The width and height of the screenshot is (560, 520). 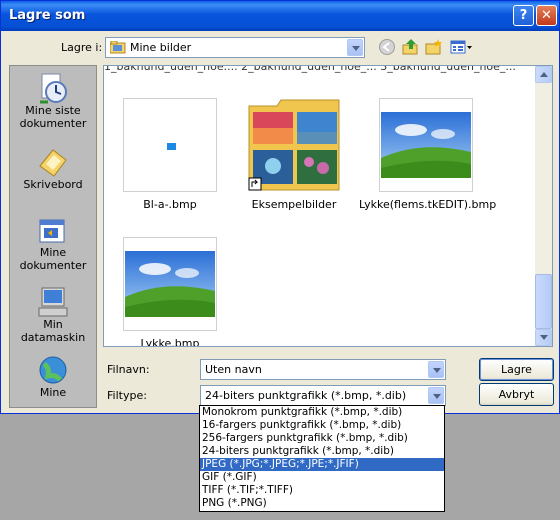 I want to click on place-label: Min datamaskin, so click(x=53, y=331).